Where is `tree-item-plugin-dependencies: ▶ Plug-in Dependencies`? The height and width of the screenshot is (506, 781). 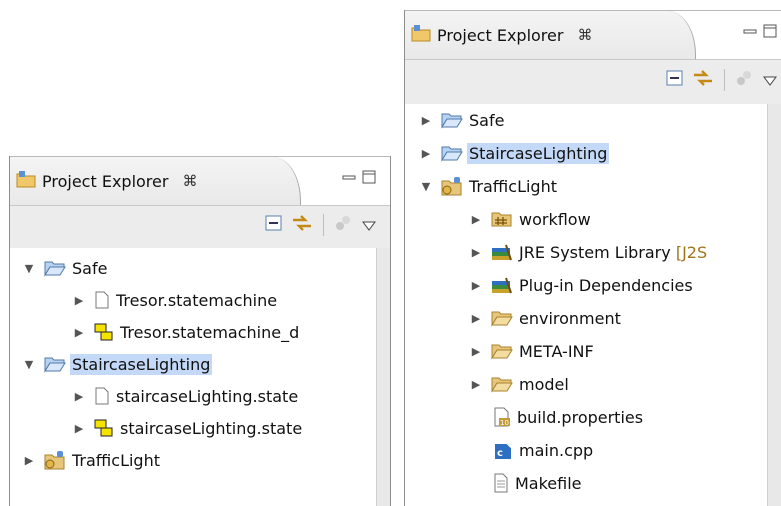
tree-item-plugin-dependencies: ▶ Plug-in Dependencies is located at coordinates (586, 285).